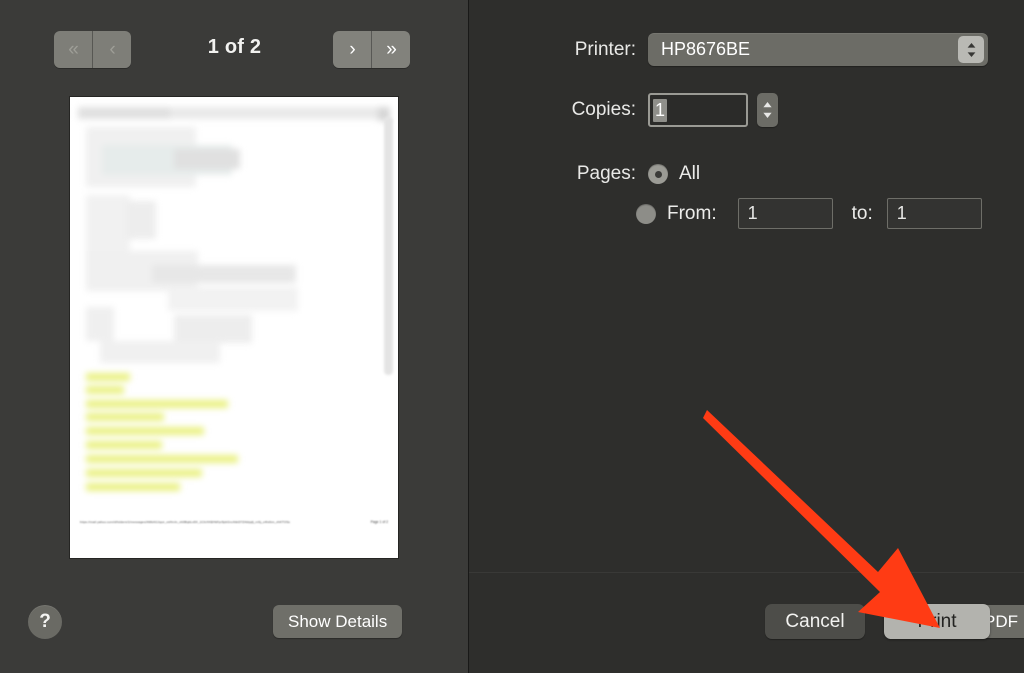  I want to click on show-details-button: Show Details, so click(338, 621).